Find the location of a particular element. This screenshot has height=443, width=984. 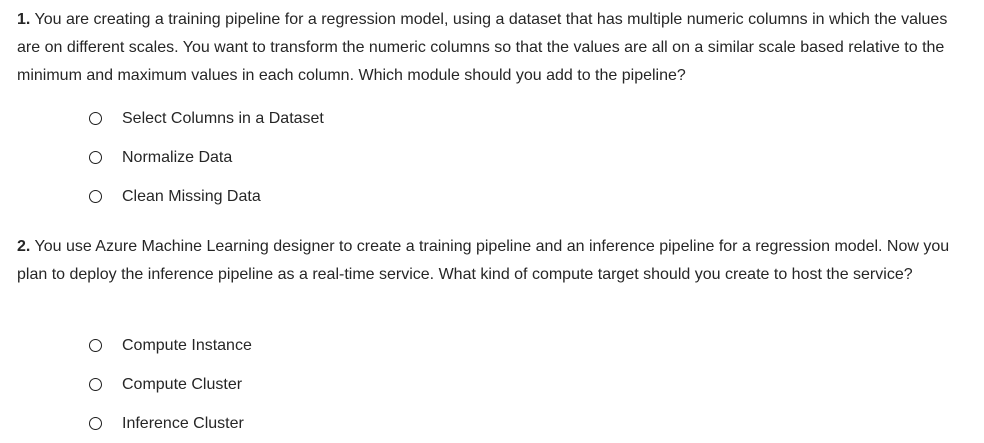

question-1-number: 1. is located at coordinates (24, 19).